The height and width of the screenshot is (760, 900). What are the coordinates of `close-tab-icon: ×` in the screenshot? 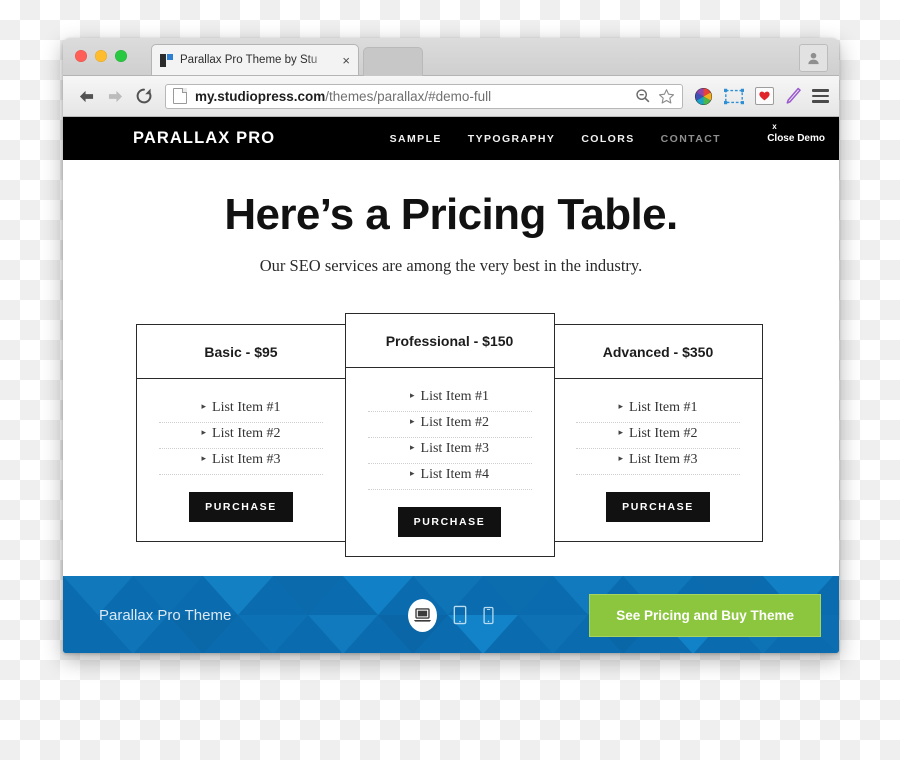 It's located at (346, 60).